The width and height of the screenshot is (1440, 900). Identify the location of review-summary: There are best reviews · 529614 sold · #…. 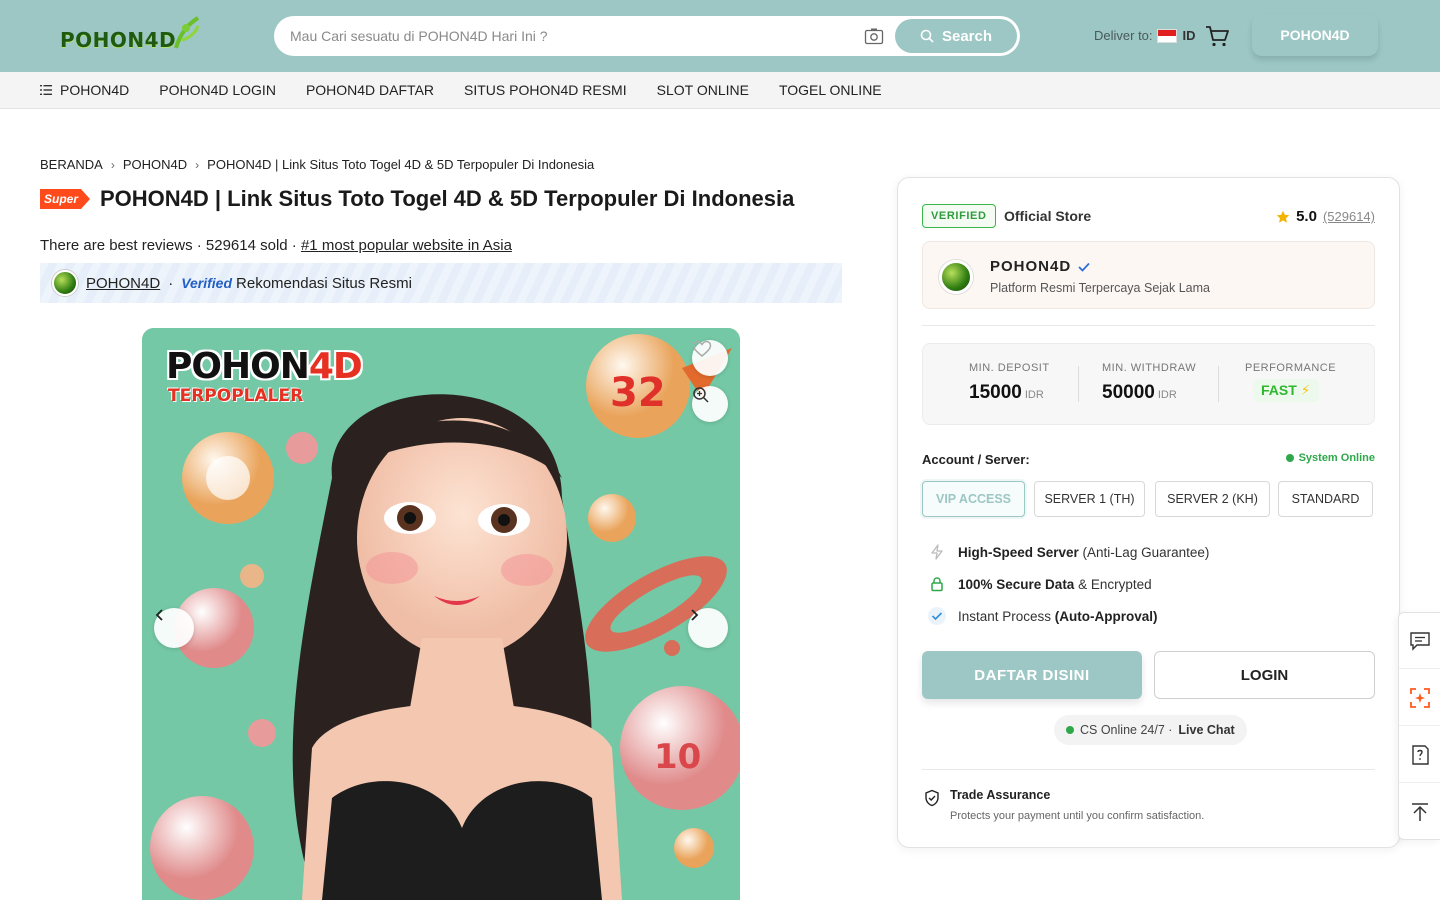
(276, 245).